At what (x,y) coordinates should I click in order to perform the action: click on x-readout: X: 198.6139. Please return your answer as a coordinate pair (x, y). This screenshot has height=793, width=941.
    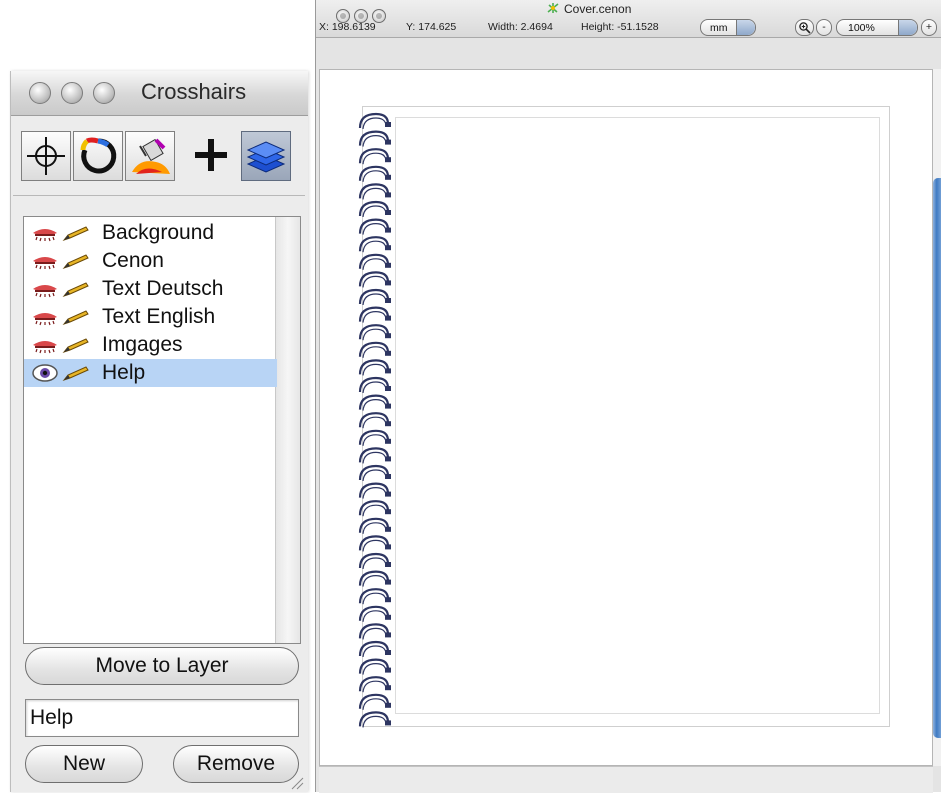
    Looking at the image, I should click on (347, 27).